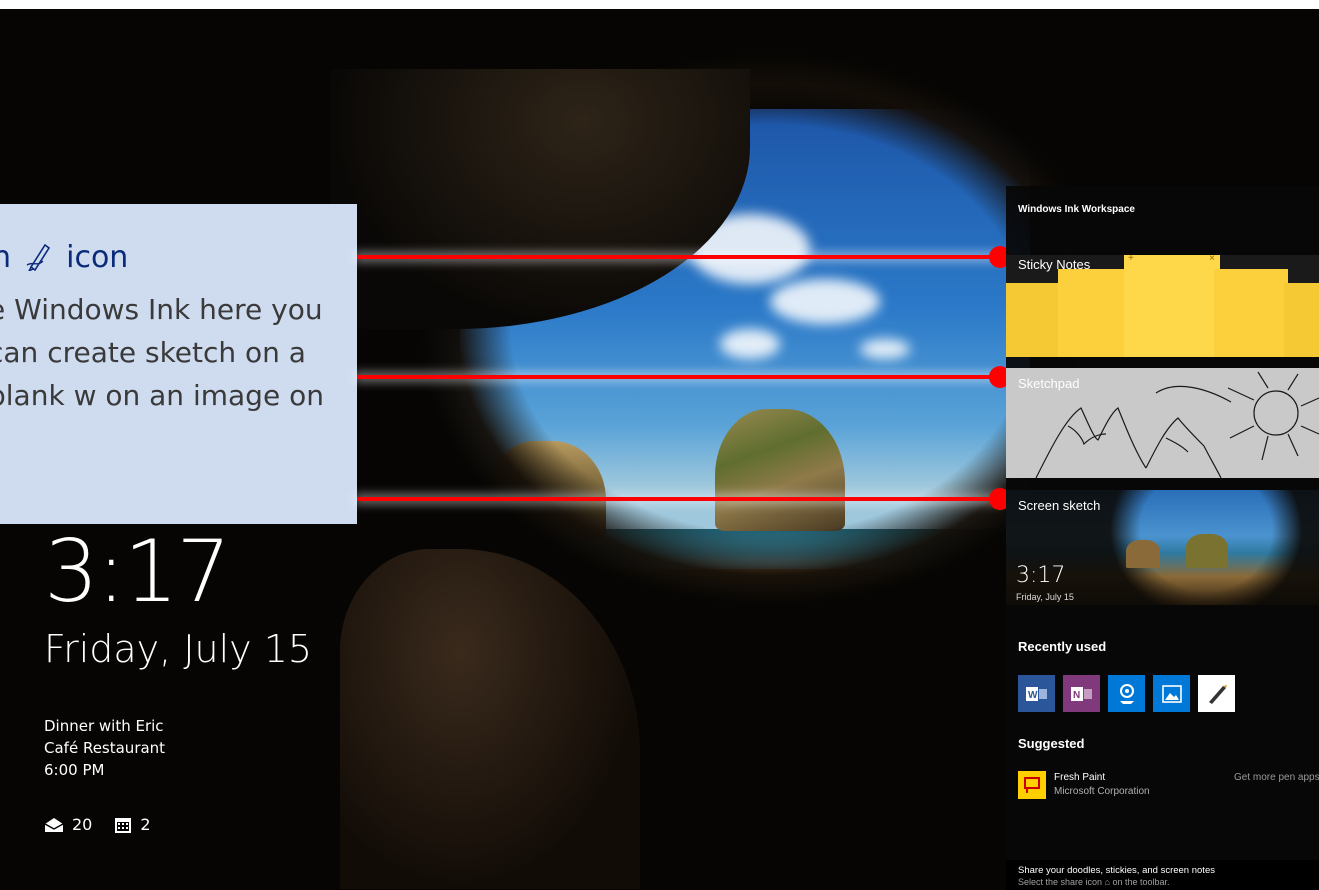 The height and width of the screenshot is (890, 1319). What do you see at coordinates (1076, 209) in the screenshot?
I see `panel-title: Windows Ink Workspace` at bounding box center [1076, 209].